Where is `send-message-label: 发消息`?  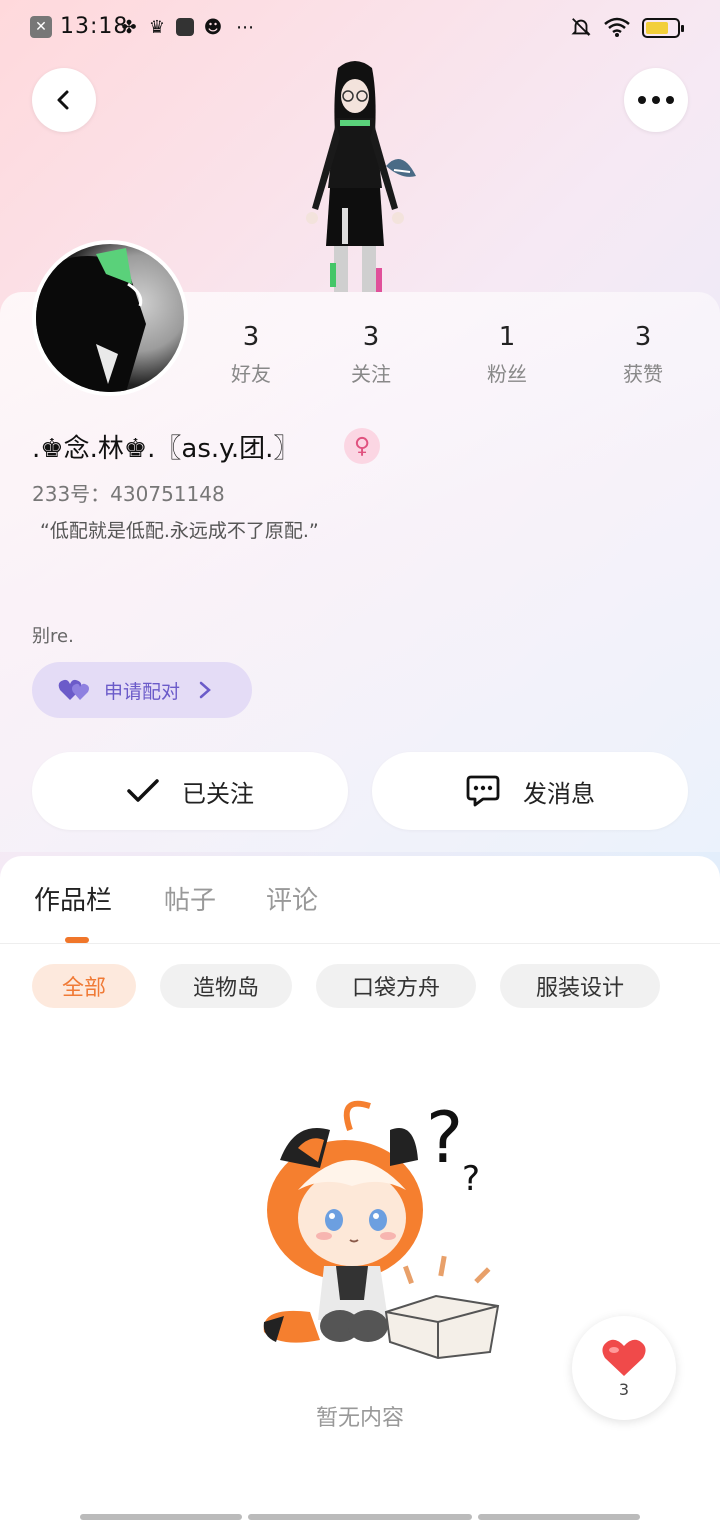 send-message-label: 发消息 is located at coordinates (559, 793).